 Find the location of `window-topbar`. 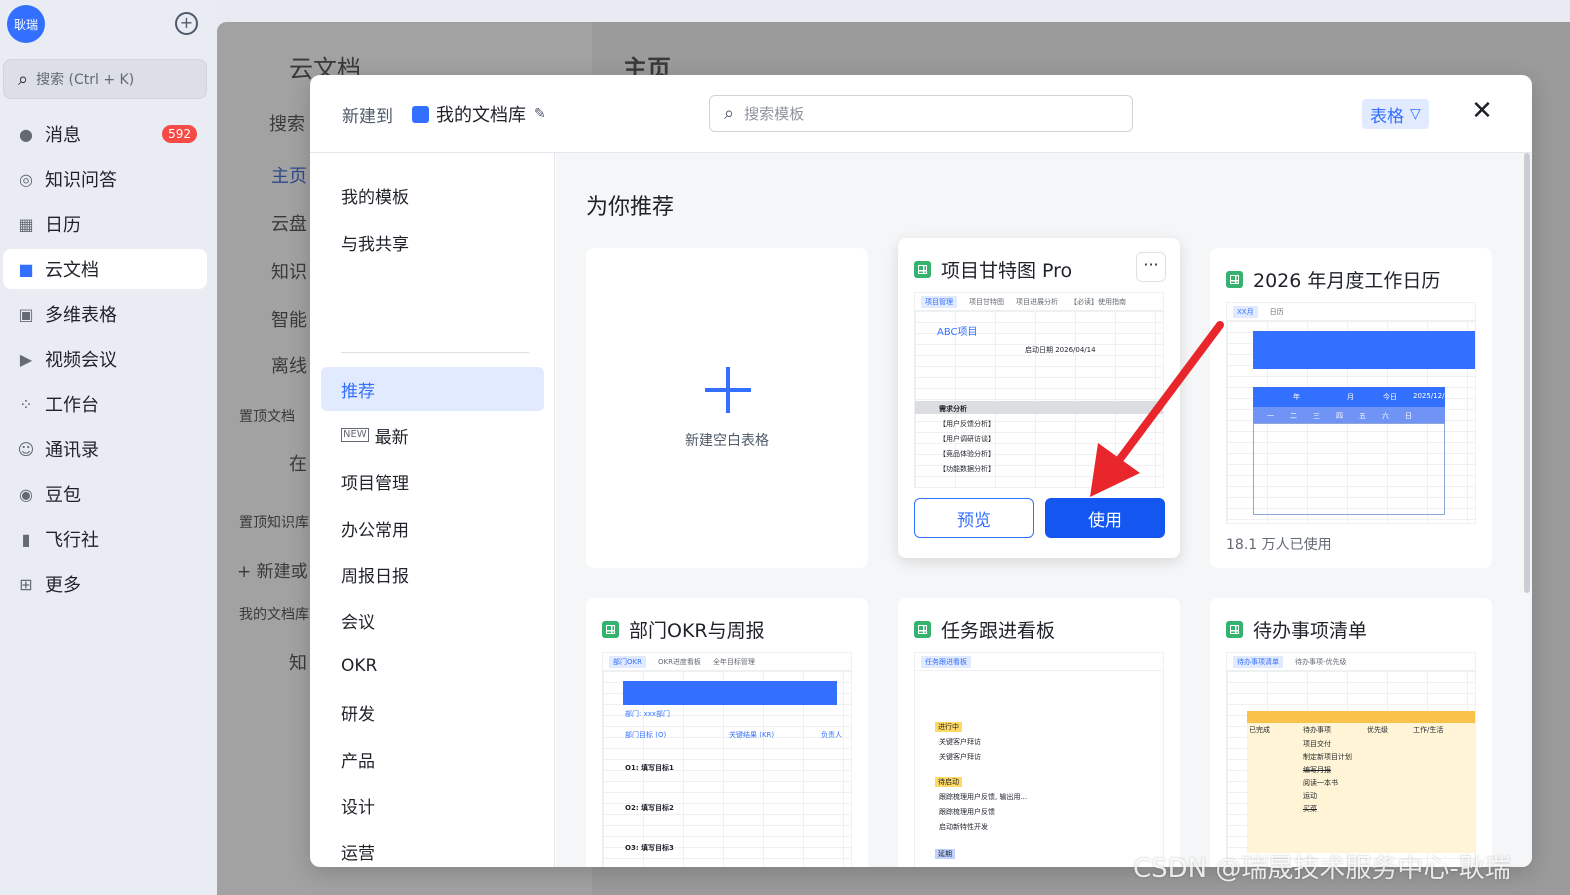

window-topbar is located at coordinates (893, 11).